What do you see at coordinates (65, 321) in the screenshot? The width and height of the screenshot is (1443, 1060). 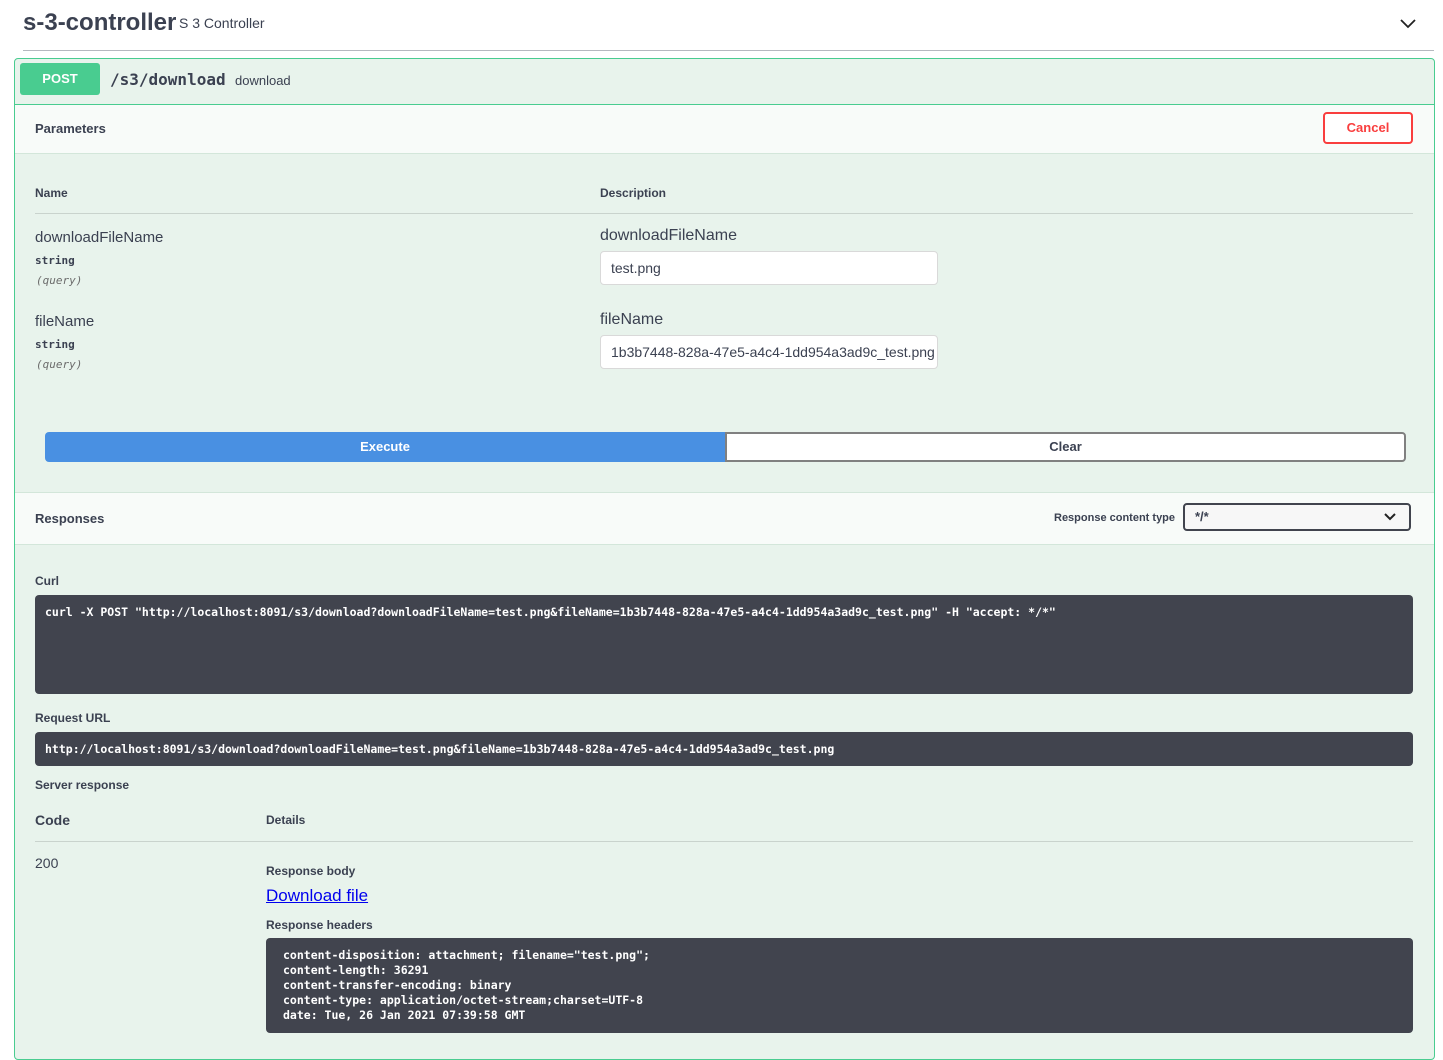 I see `param-name: fileName` at bounding box center [65, 321].